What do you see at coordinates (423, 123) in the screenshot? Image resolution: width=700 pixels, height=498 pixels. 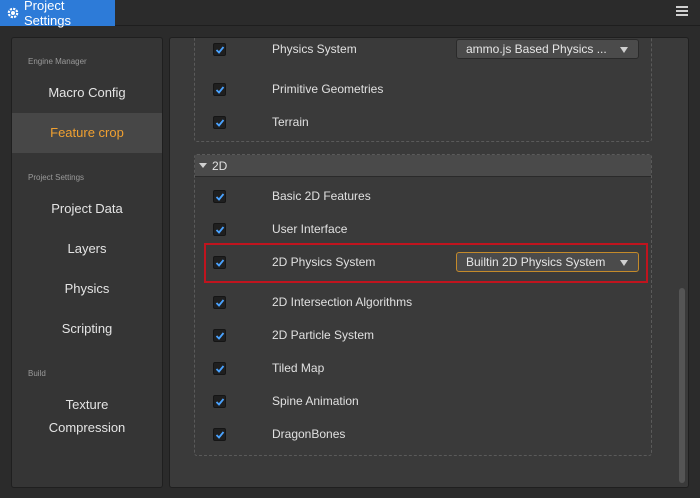 I see `feature-row: Terrain` at bounding box center [423, 123].